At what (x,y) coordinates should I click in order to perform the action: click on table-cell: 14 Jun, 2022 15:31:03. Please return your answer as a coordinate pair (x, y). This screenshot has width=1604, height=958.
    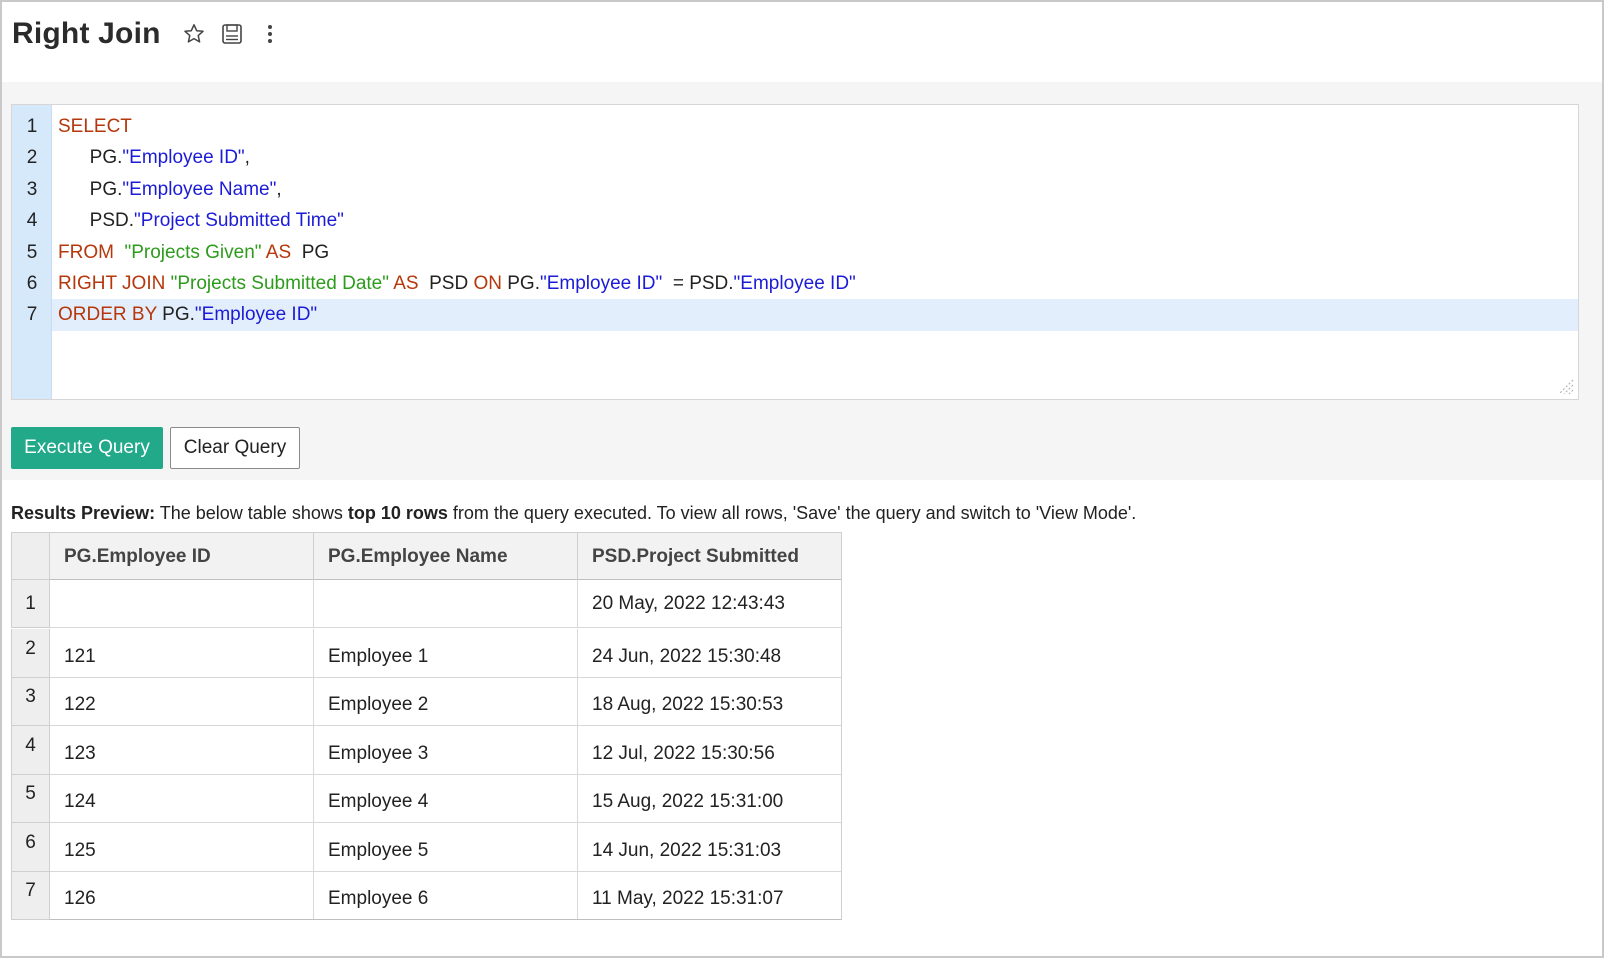
    Looking at the image, I should click on (710, 847).